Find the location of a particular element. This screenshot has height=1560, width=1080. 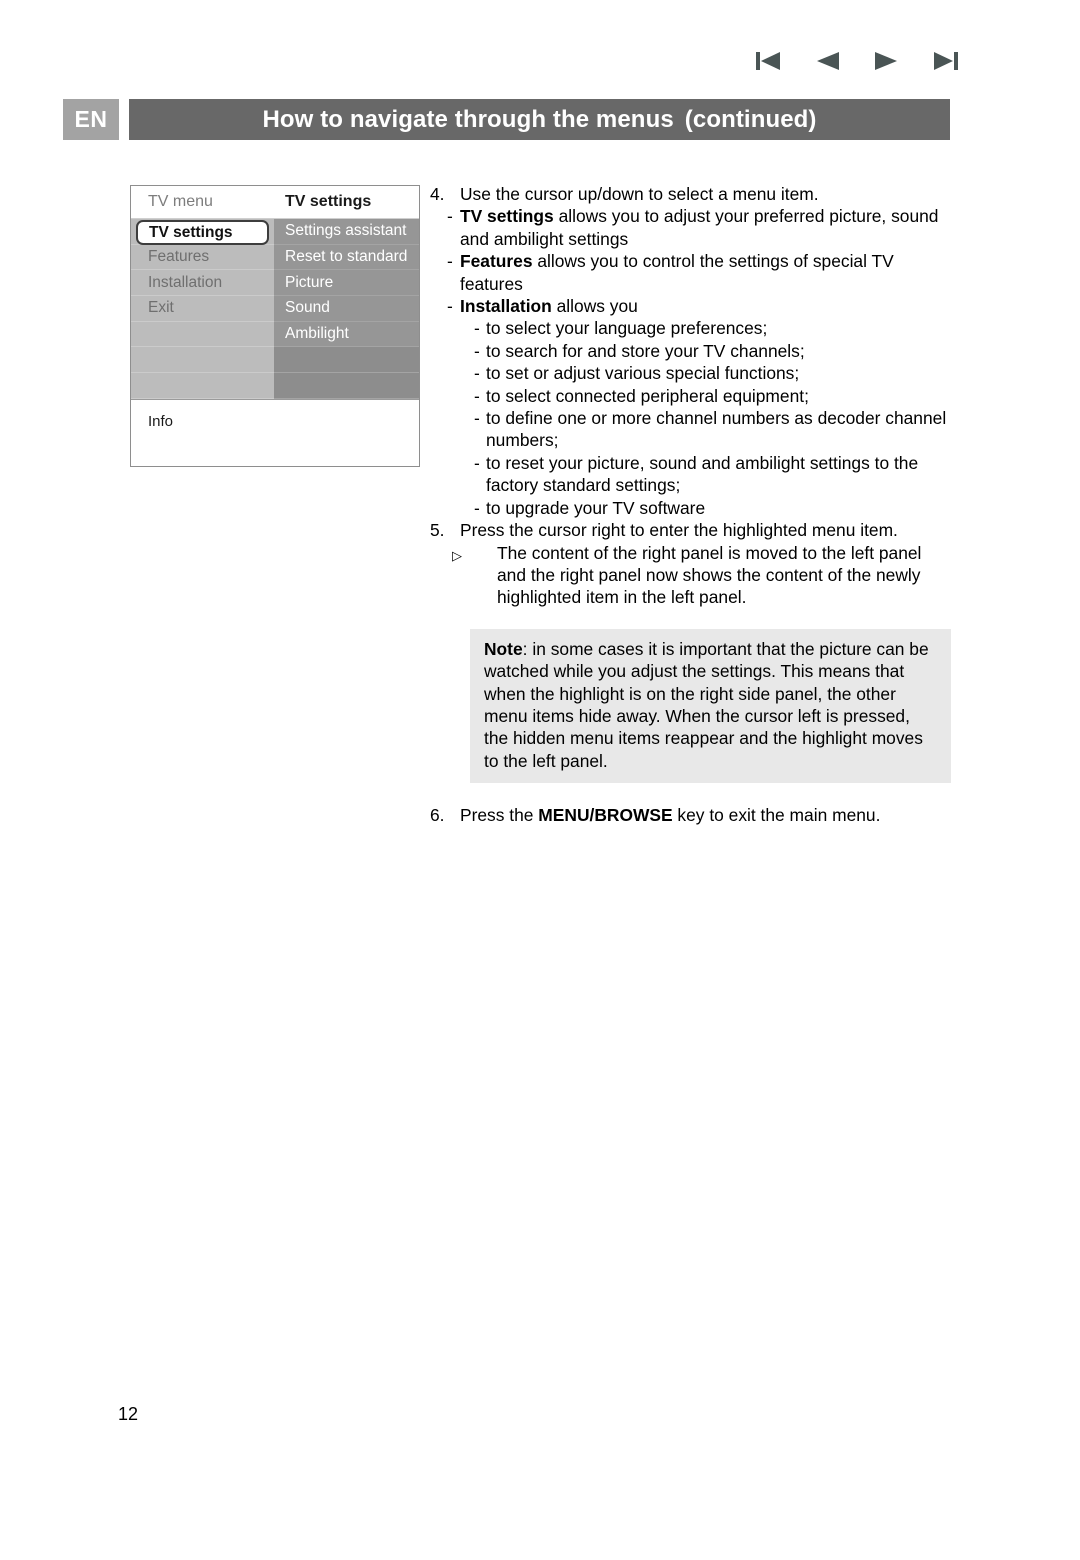

step-6-bold-key: MENU/BROWSE is located at coordinates (605, 815).